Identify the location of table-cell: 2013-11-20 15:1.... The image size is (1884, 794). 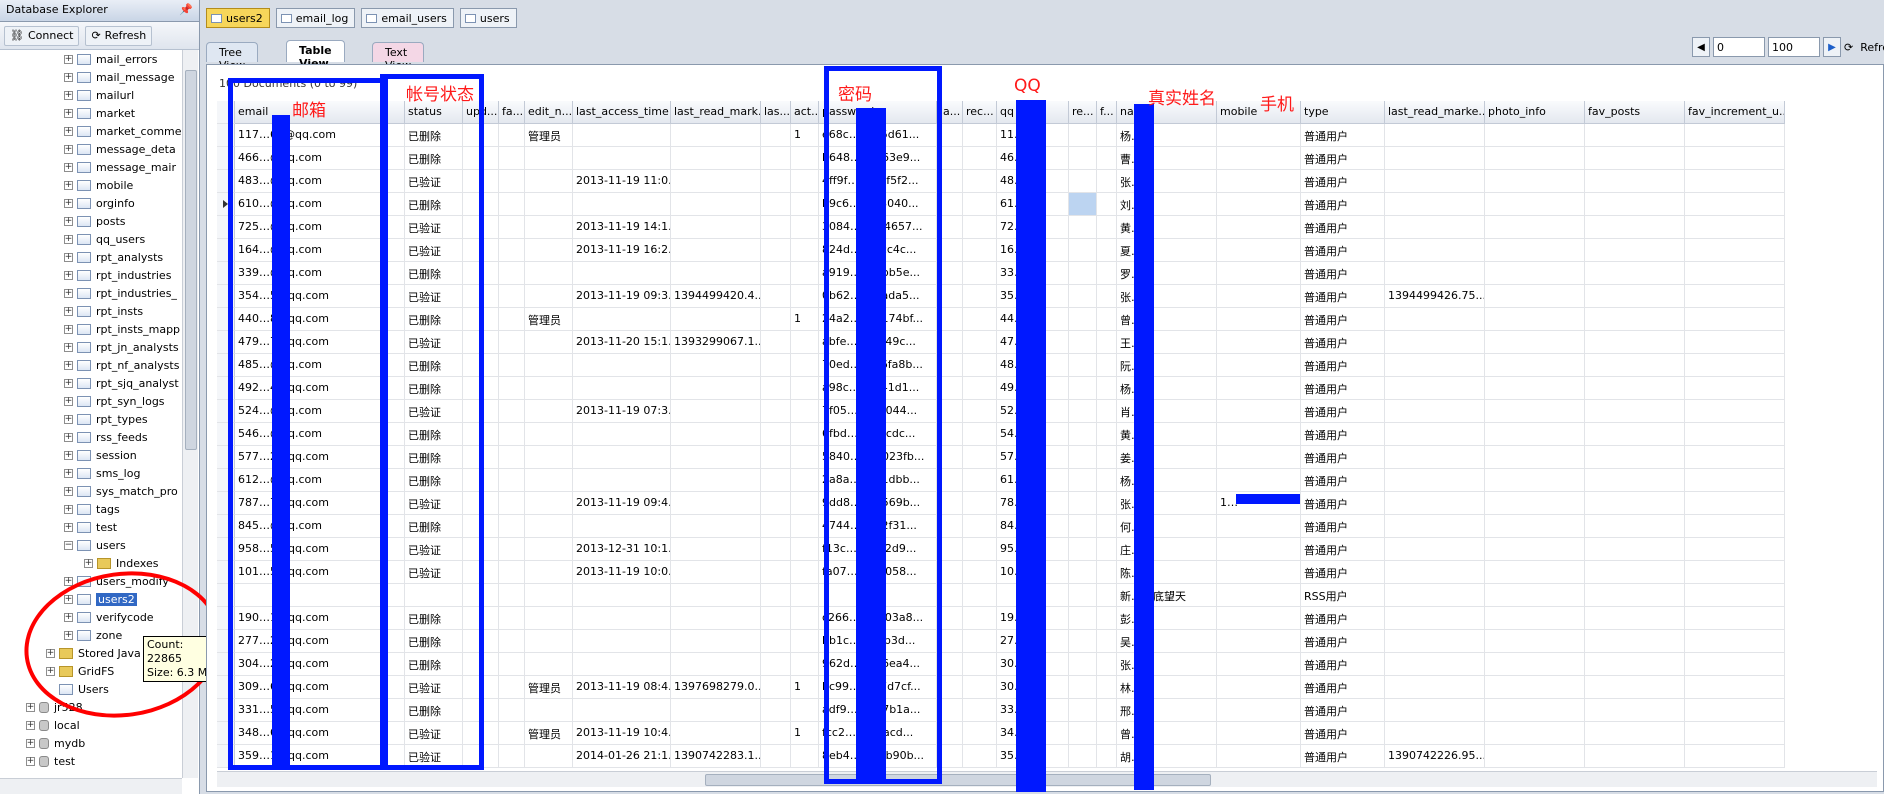
(622, 342).